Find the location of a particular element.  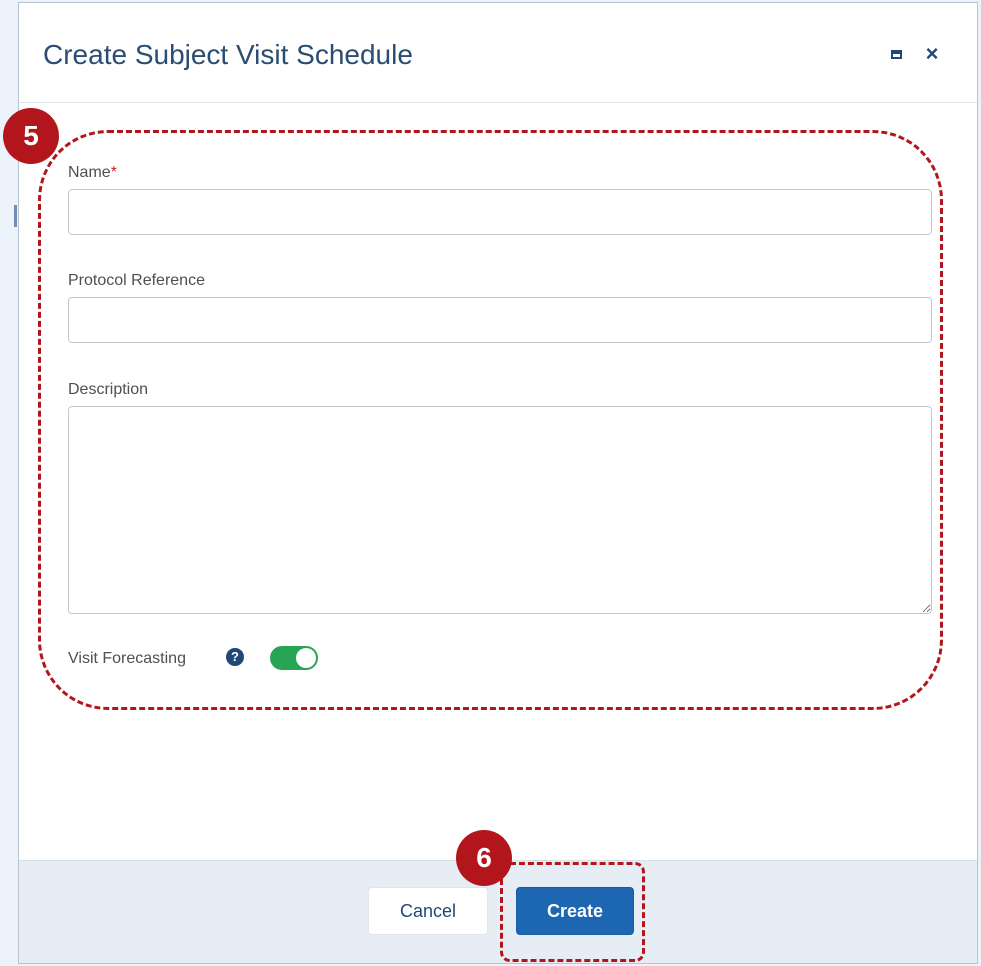

protocol-reference-input is located at coordinates (500, 320).